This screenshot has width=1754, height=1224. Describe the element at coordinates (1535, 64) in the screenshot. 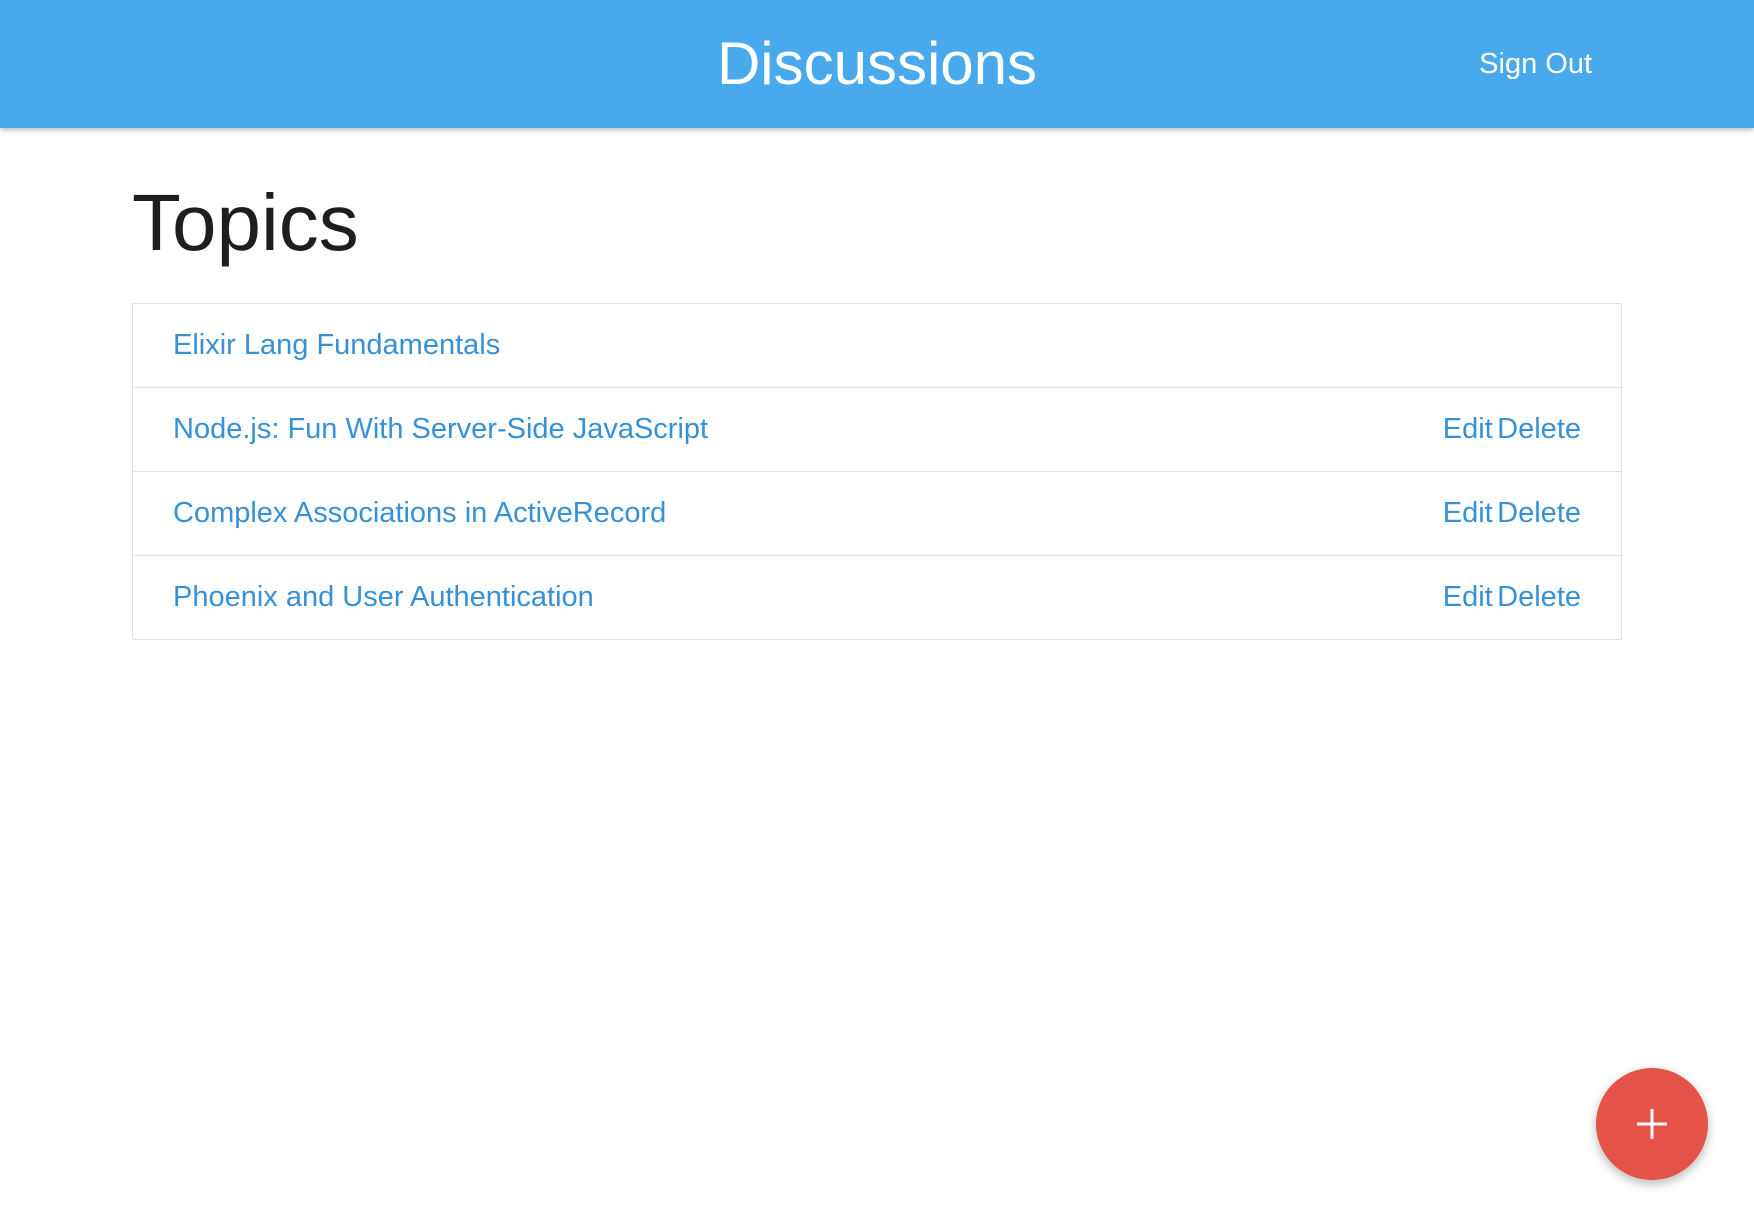

I see `sign-out-link: Sign Out` at that location.